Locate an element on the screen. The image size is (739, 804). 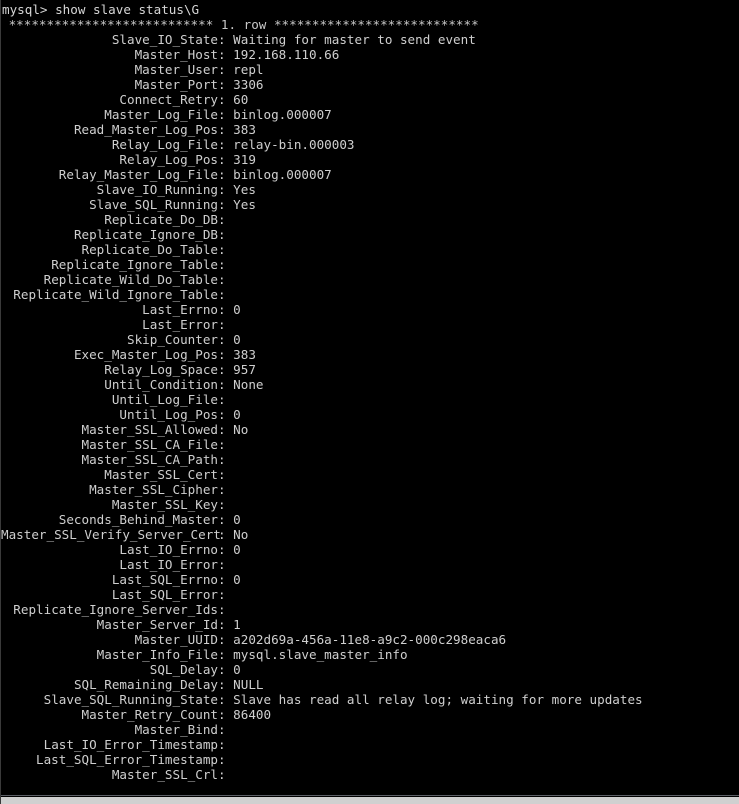
status-field-label: Last_IO_Error is located at coordinates (168, 564).